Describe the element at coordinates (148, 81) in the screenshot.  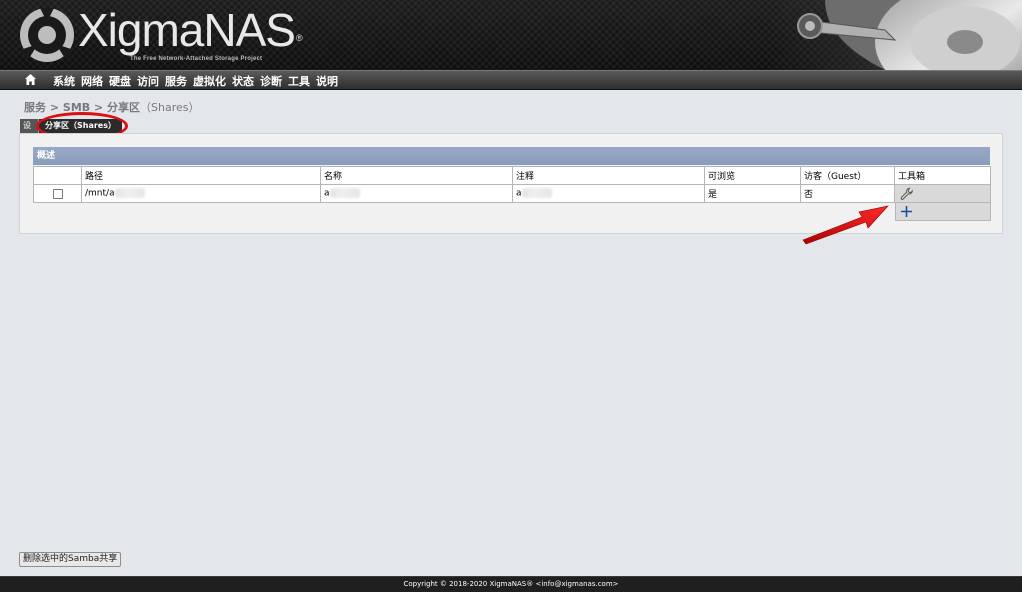
I see `nav-access: 访问` at that location.